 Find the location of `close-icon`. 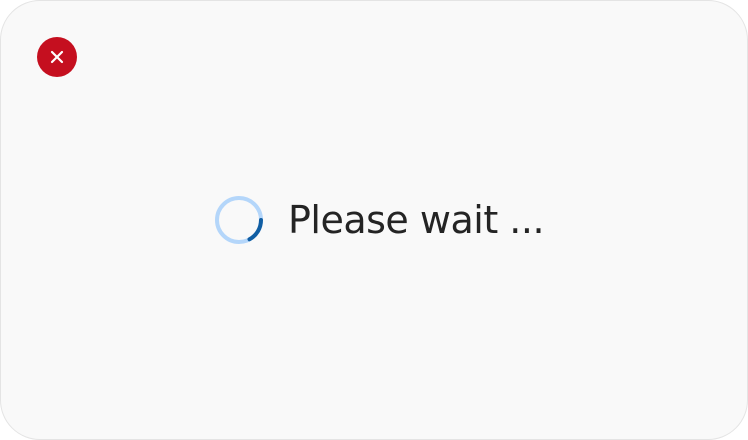

close-icon is located at coordinates (57, 57).